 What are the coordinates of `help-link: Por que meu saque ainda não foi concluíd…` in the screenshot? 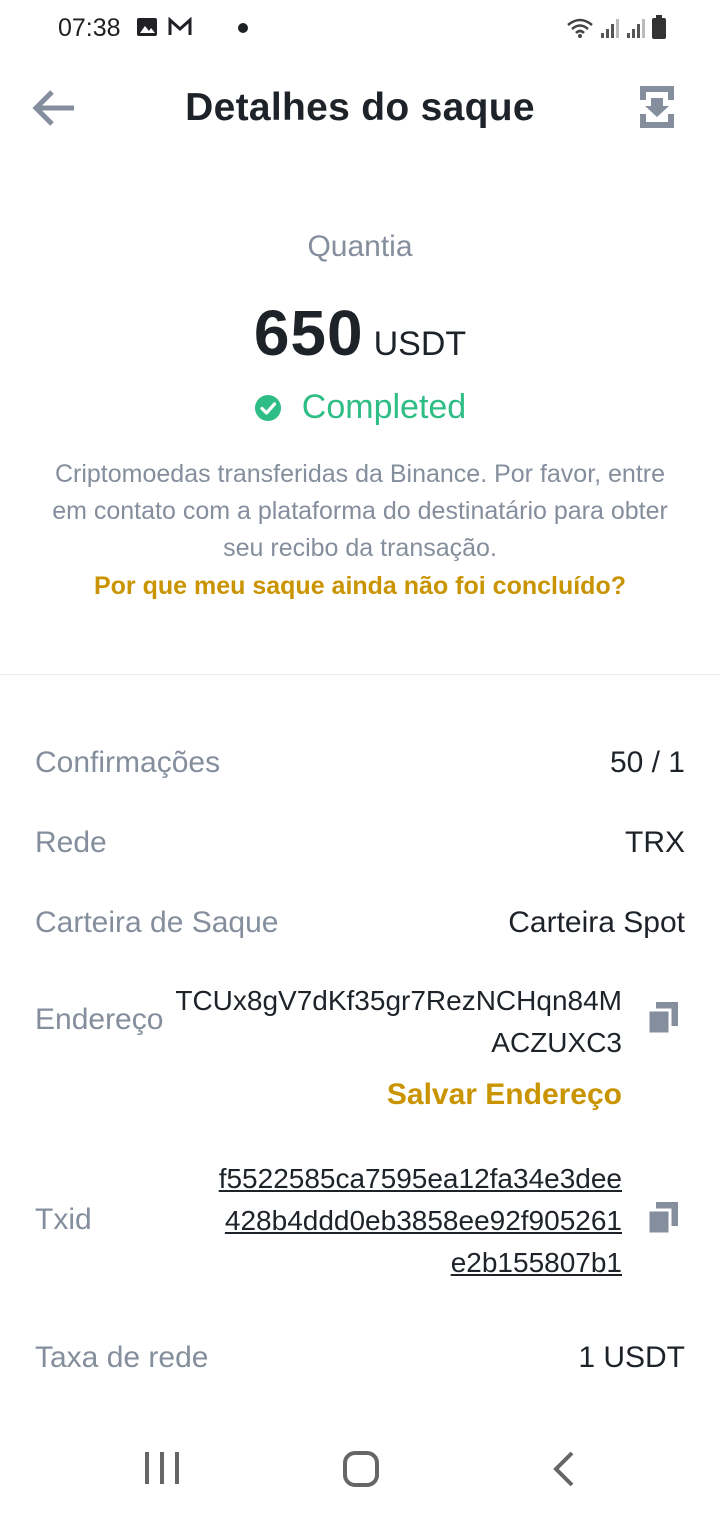 It's located at (360, 586).